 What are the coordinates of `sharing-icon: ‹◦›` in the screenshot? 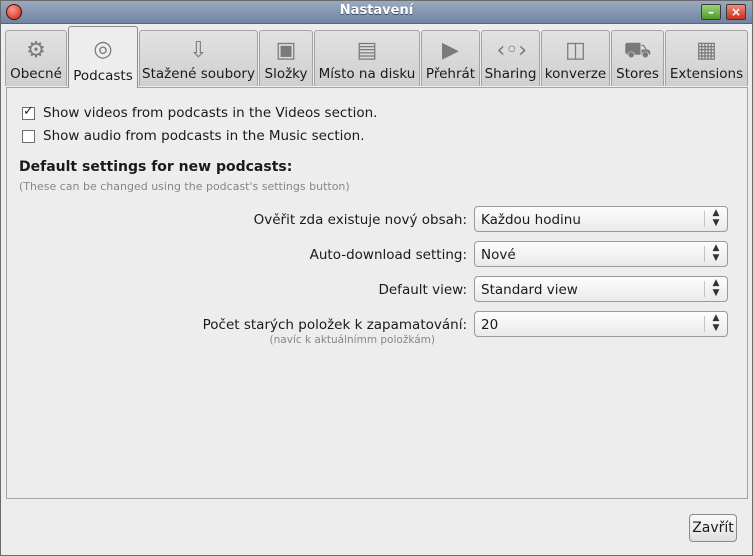 It's located at (512, 50).